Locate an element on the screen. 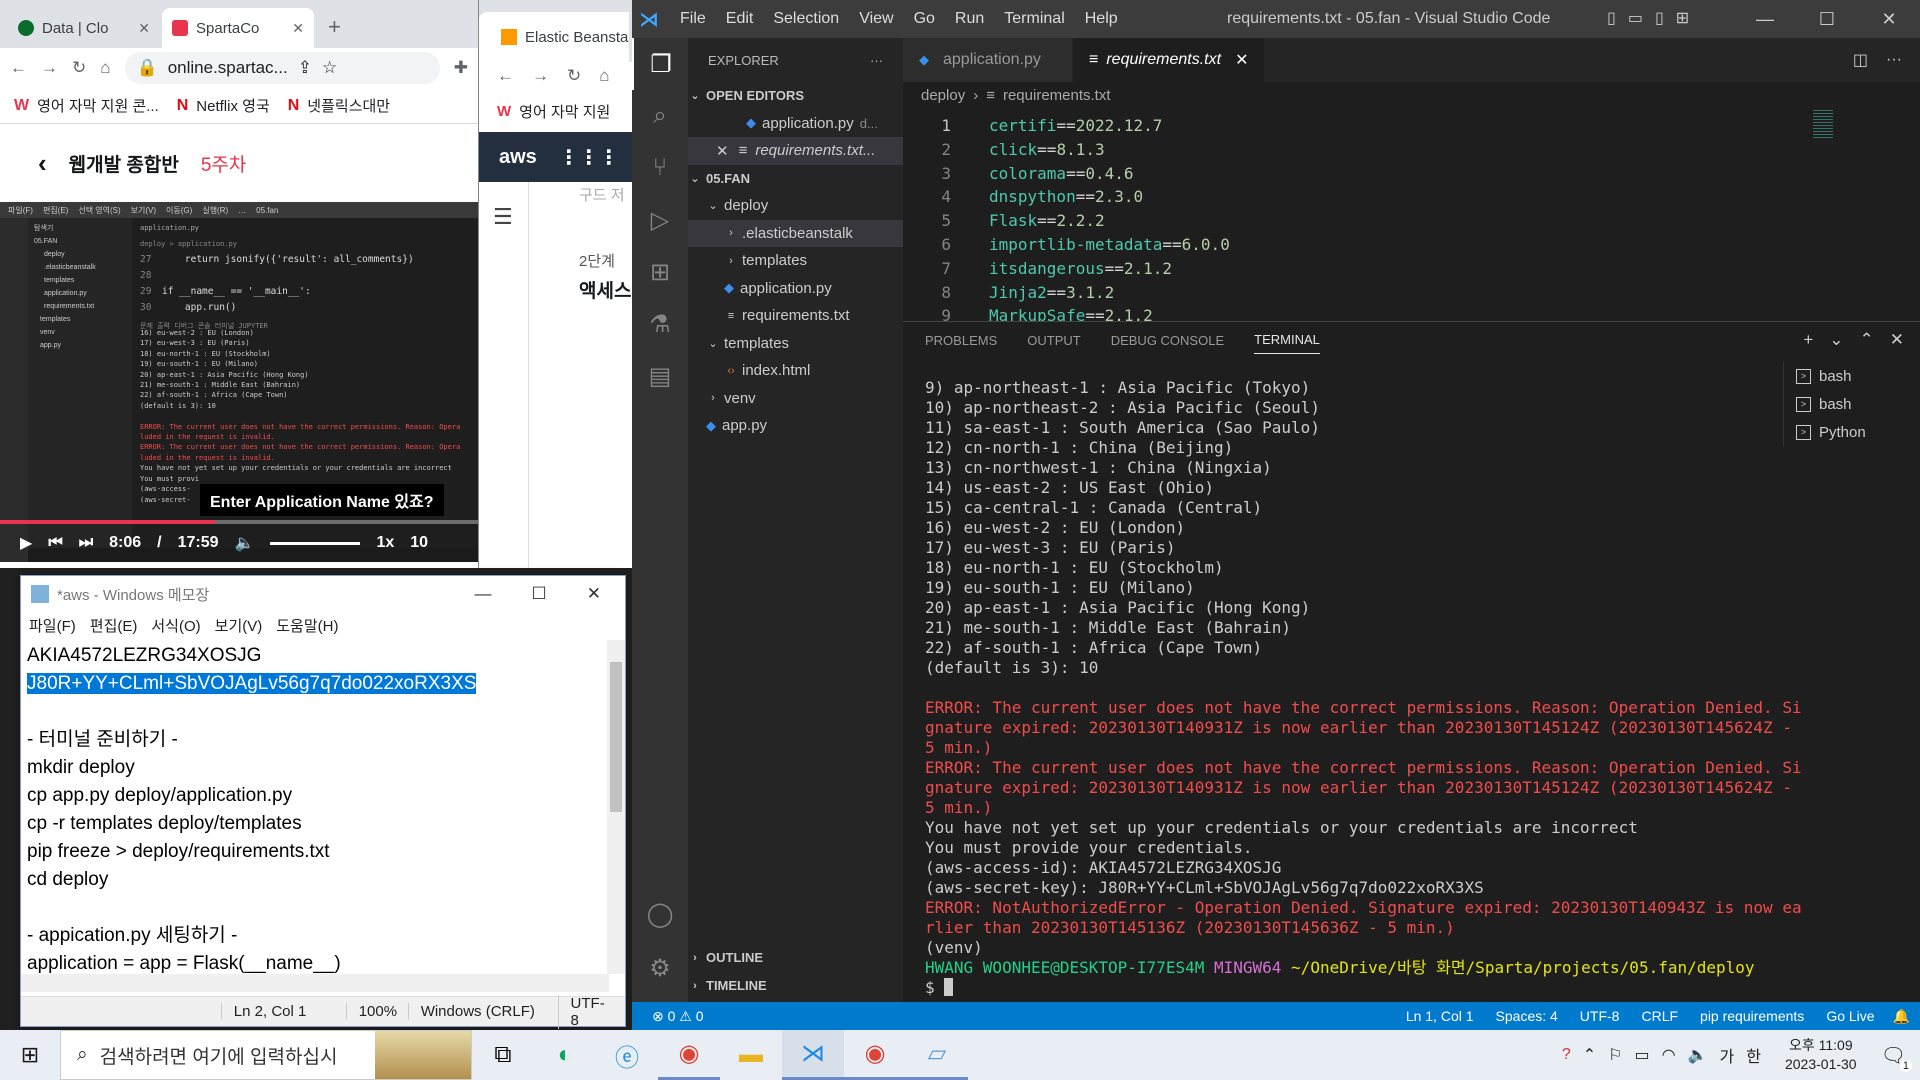 Image resolution: width=1920 pixels, height=1080 pixels. terminal-dropdown-icon: ⌄ is located at coordinates (1836, 340).